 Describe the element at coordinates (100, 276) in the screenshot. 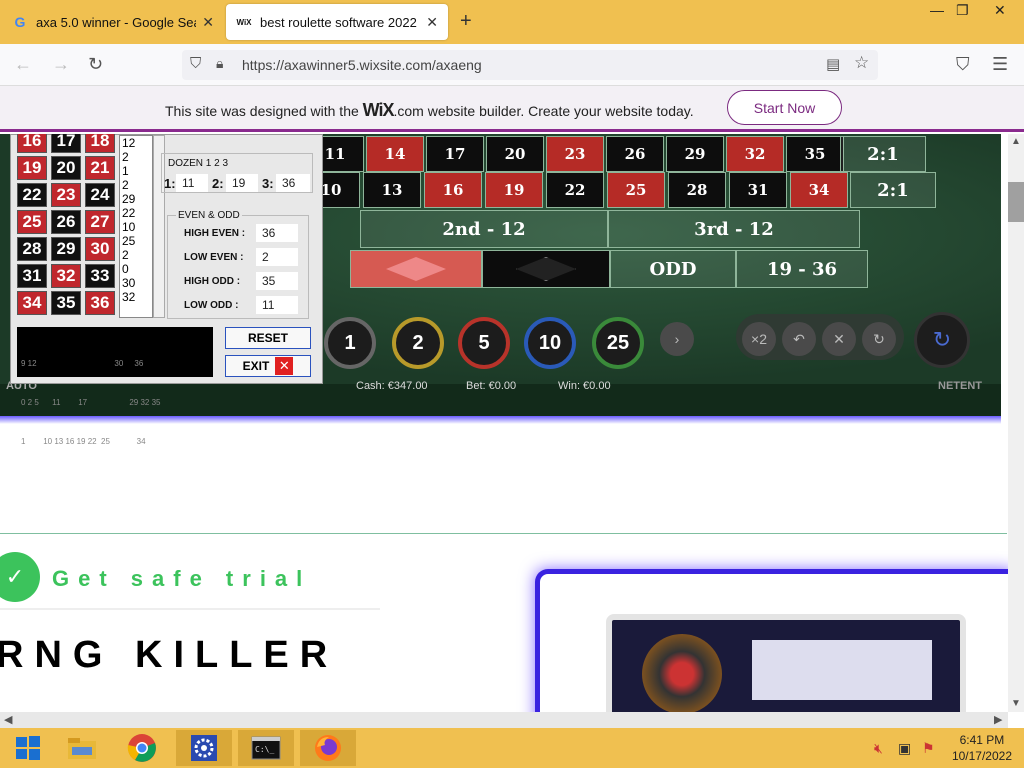

I see `panel-number-33: 33` at that location.